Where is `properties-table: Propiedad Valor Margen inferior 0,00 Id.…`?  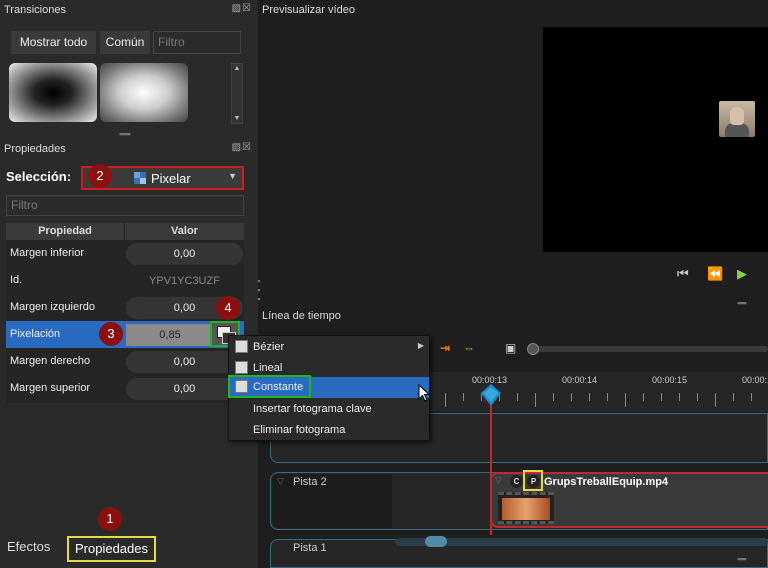 properties-table: Propiedad Valor Margen inferior 0,00 Id.… is located at coordinates (125, 313).